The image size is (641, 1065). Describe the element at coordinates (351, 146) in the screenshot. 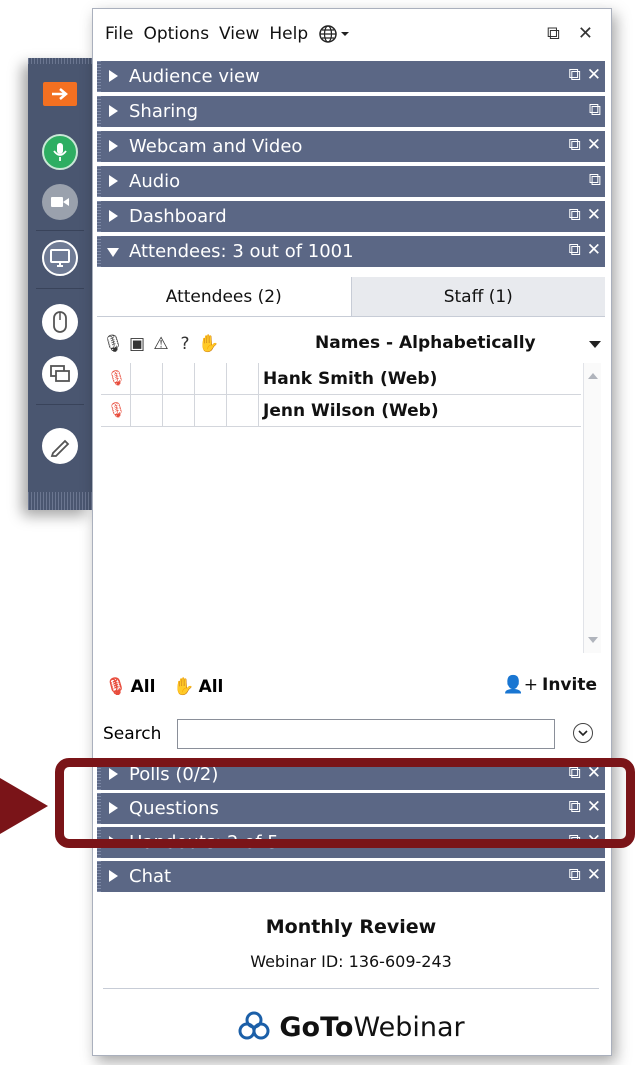

I see `panel-header-webcam: Webcam and Video ⧉ ✕` at that location.